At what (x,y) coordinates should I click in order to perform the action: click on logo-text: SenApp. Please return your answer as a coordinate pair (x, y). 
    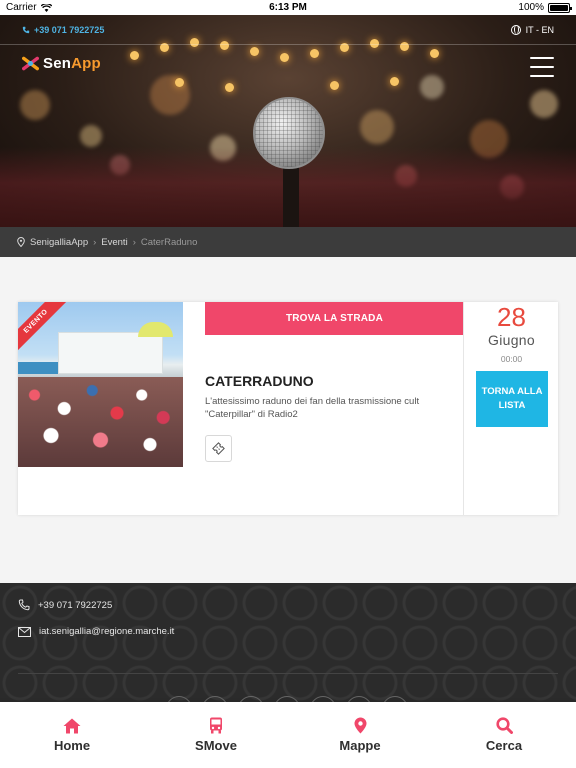
    Looking at the image, I should click on (72, 63).